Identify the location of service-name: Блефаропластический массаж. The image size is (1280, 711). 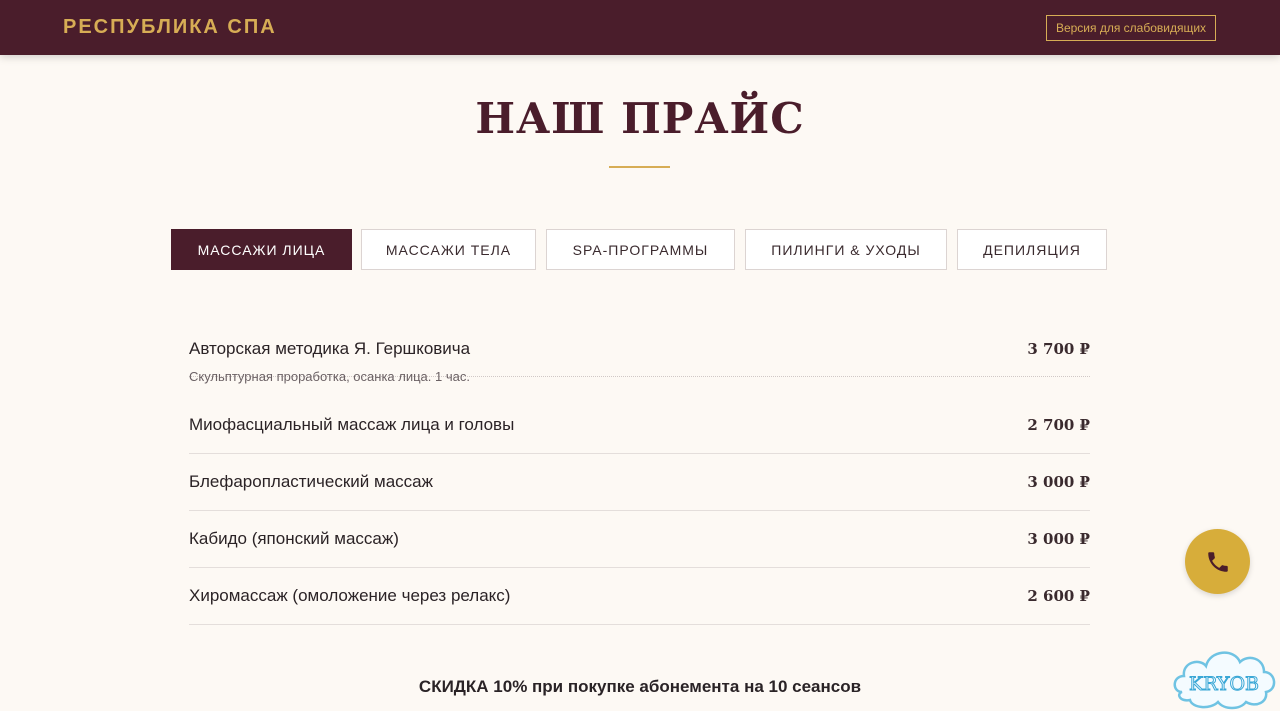
(311, 481).